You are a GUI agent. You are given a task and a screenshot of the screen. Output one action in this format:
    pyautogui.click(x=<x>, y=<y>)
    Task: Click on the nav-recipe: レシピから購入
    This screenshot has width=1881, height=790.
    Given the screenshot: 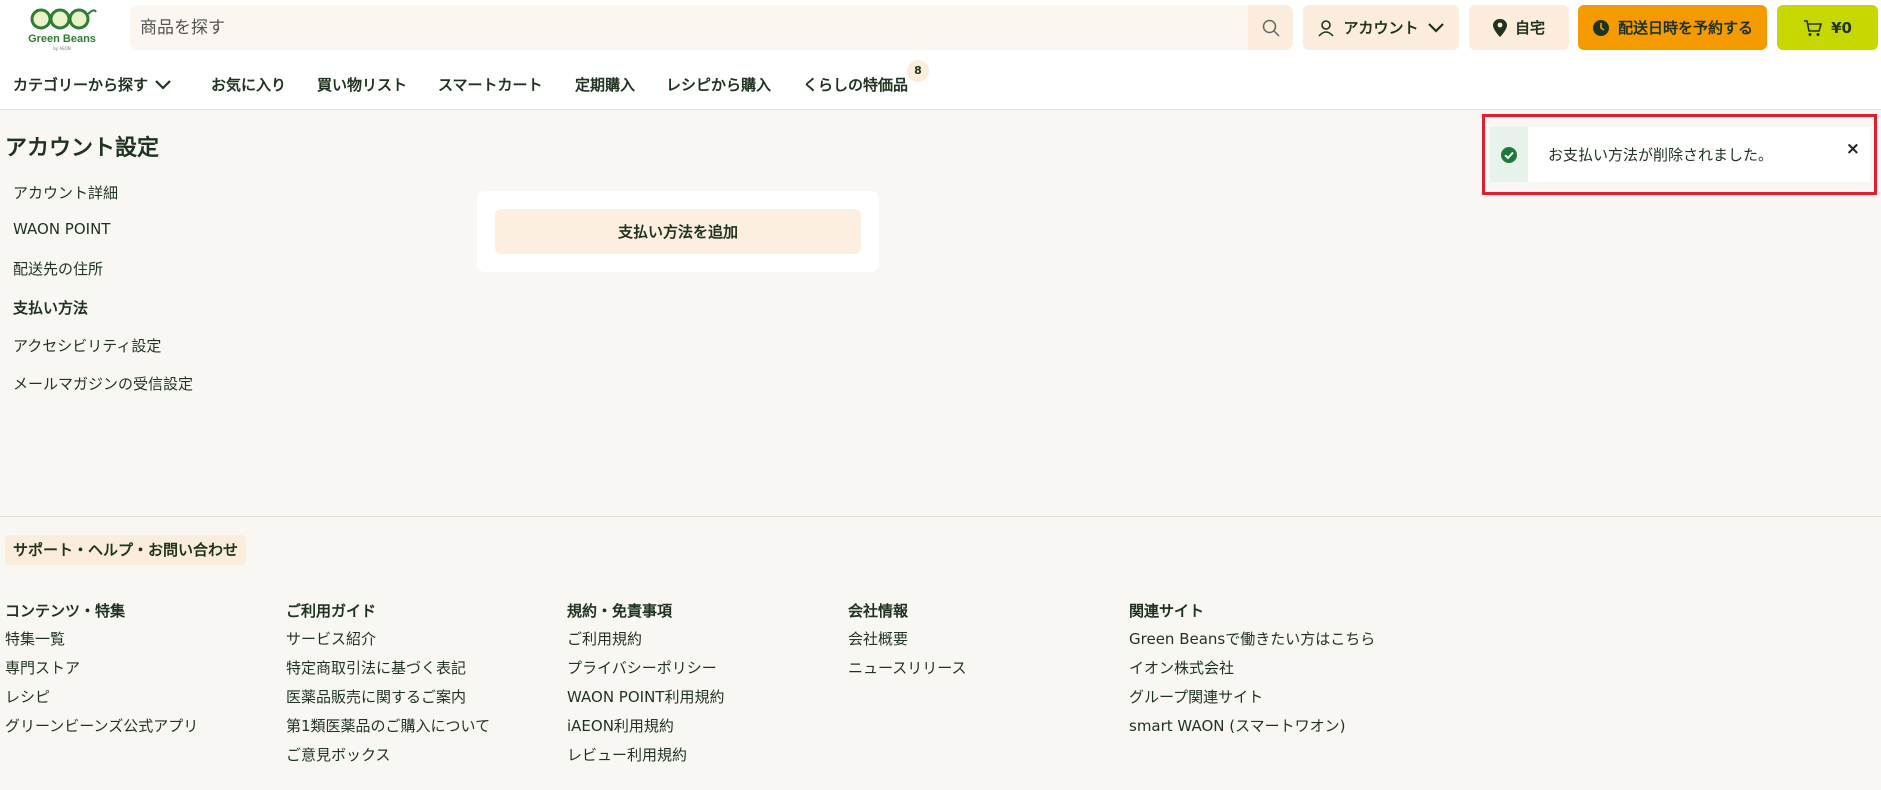 What is the action you would take?
    pyautogui.click(x=718, y=84)
    